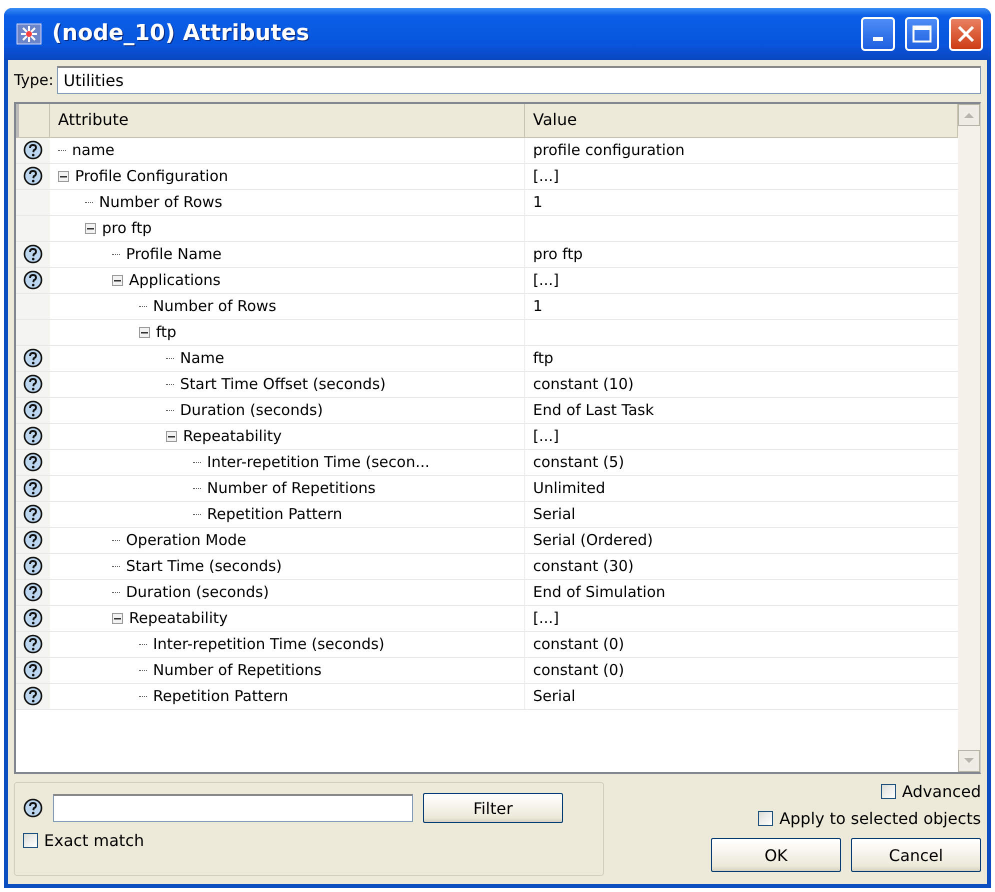 This screenshot has width=995, height=892. Describe the element at coordinates (583, 566) in the screenshot. I see `attribute-value: constant (30)` at that location.